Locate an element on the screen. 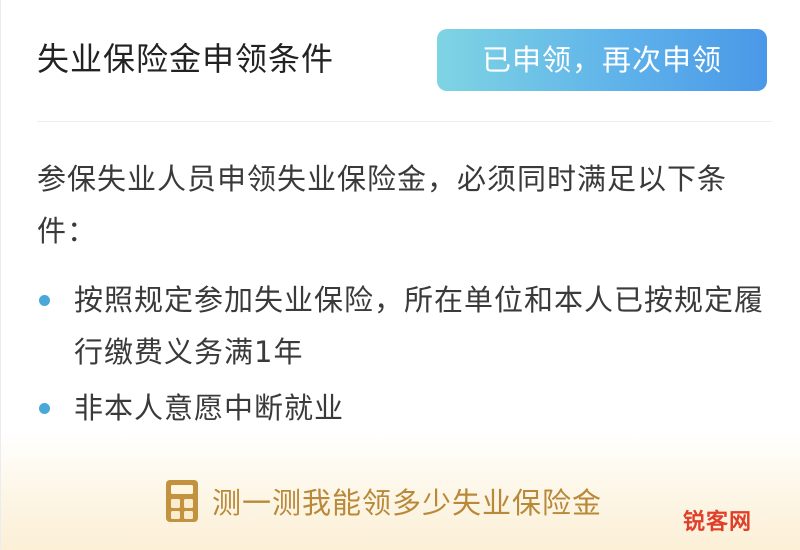  watermark-logo: 锐客网 is located at coordinates (717, 522).